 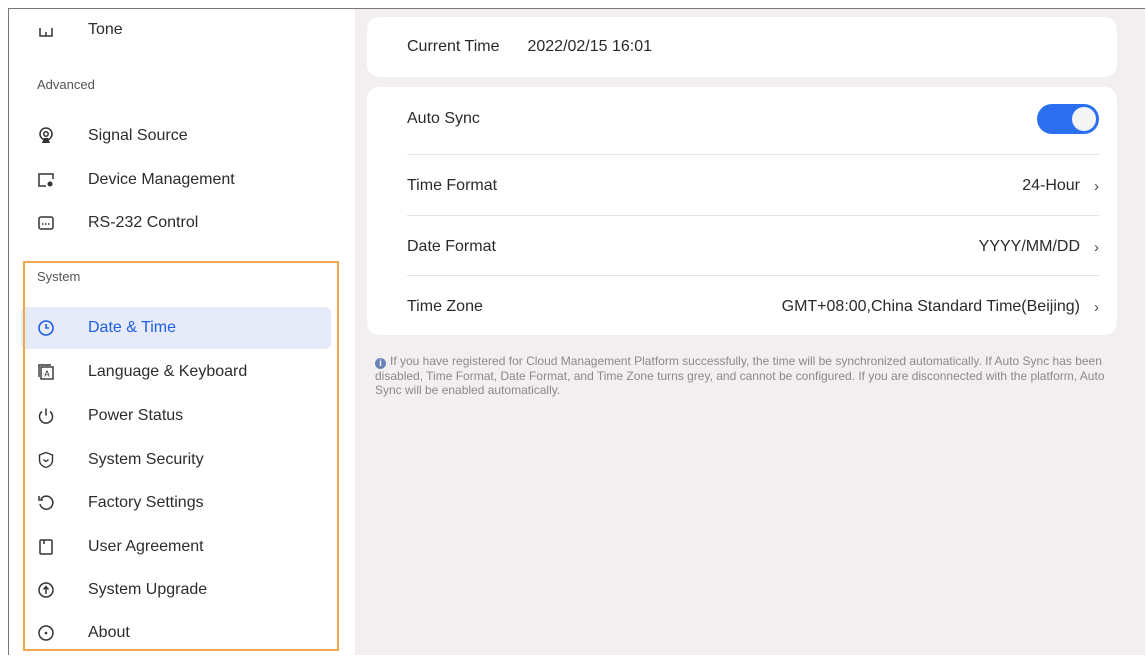 What do you see at coordinates (753, 119) in the screenshot?
I see `auto-sync-row: Auto Sync` at bounding box center [753, 119].